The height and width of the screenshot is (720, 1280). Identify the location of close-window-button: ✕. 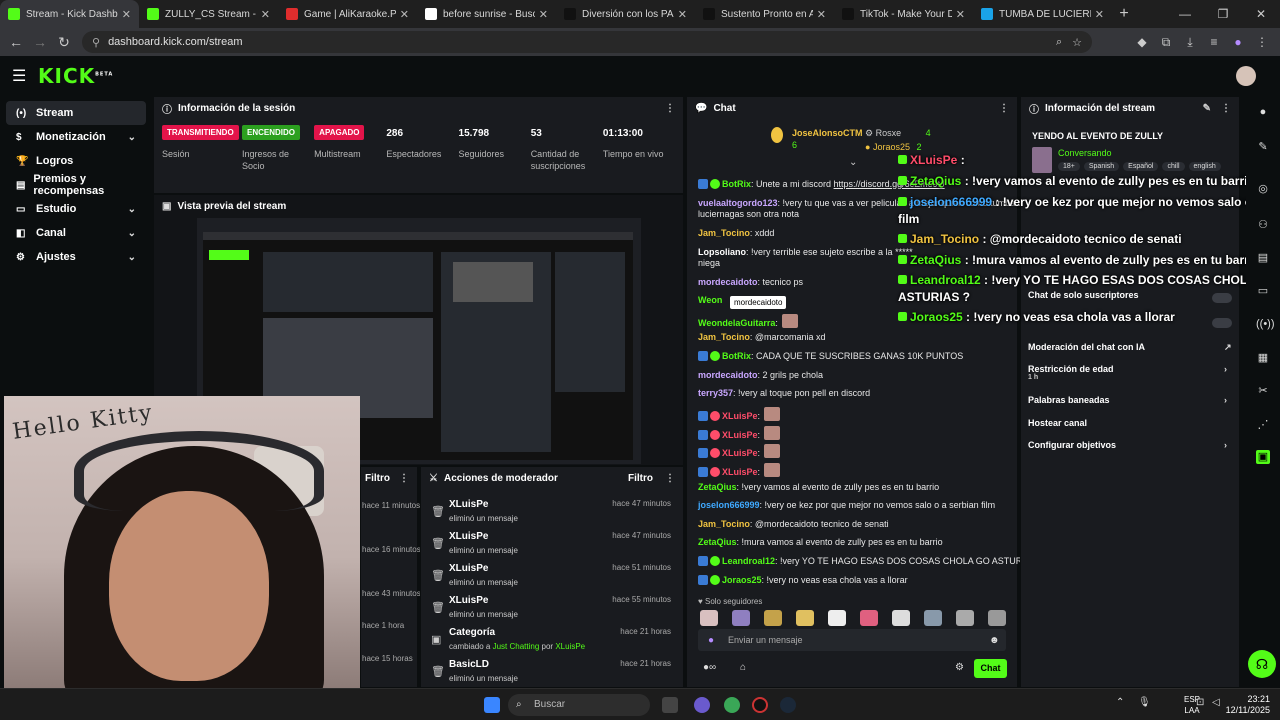
(1261, 14).